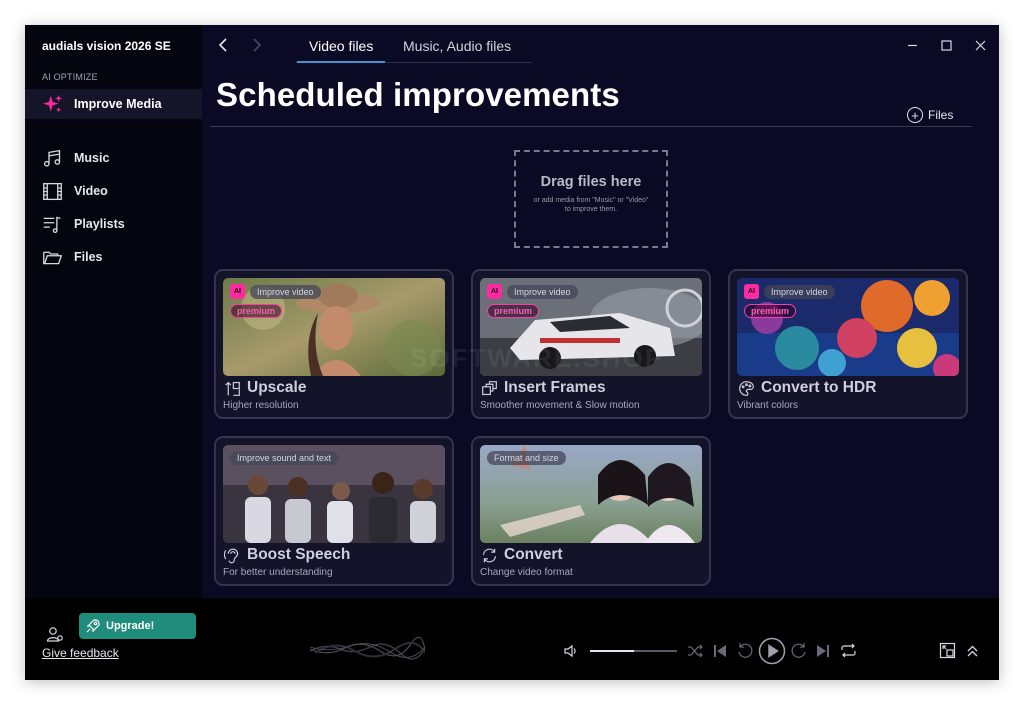  Describe the element at coordinates (261, 405) in the screenshot. I see `card-subtitle: Higher resolution` at that location.